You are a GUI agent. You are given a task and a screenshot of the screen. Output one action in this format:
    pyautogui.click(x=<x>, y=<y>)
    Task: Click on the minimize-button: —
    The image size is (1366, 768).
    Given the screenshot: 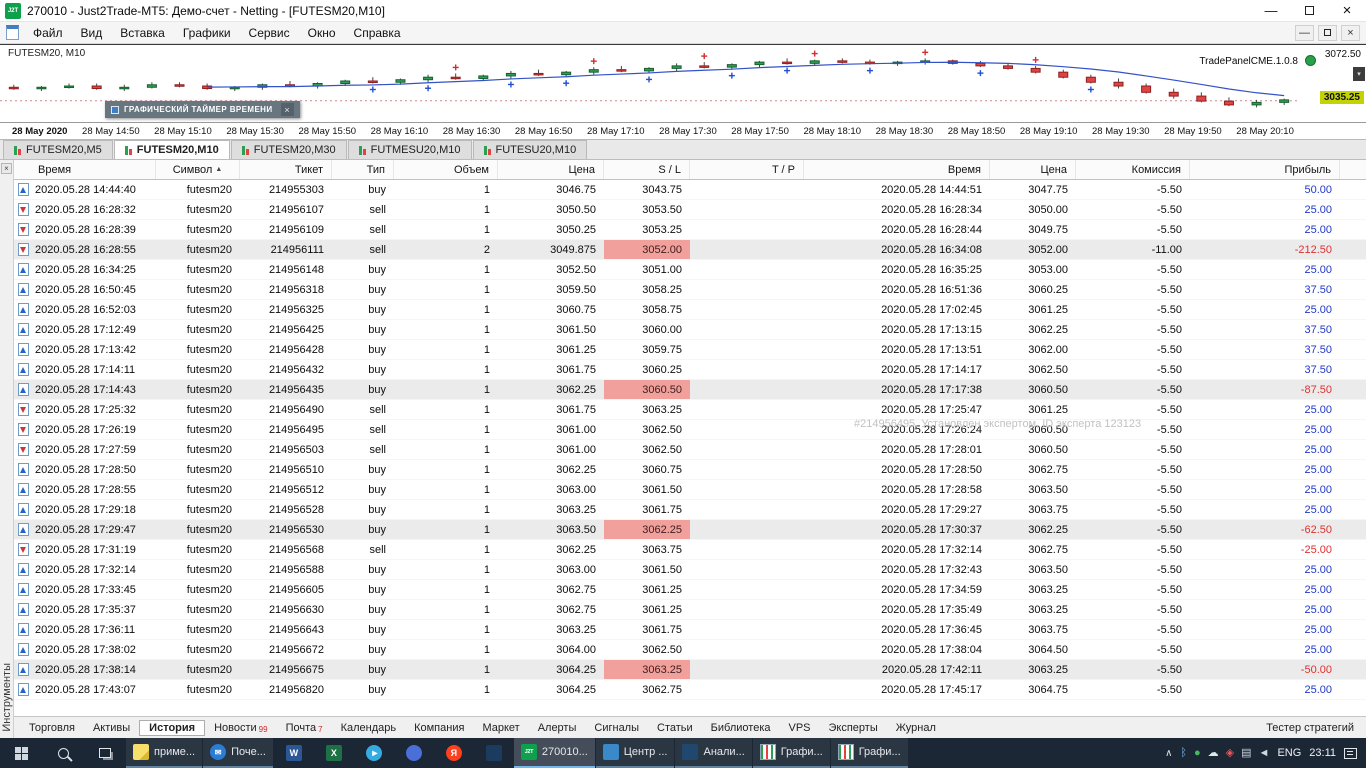 What is the action you would take?
    pyautogui.click(x=1271, y=10)
    